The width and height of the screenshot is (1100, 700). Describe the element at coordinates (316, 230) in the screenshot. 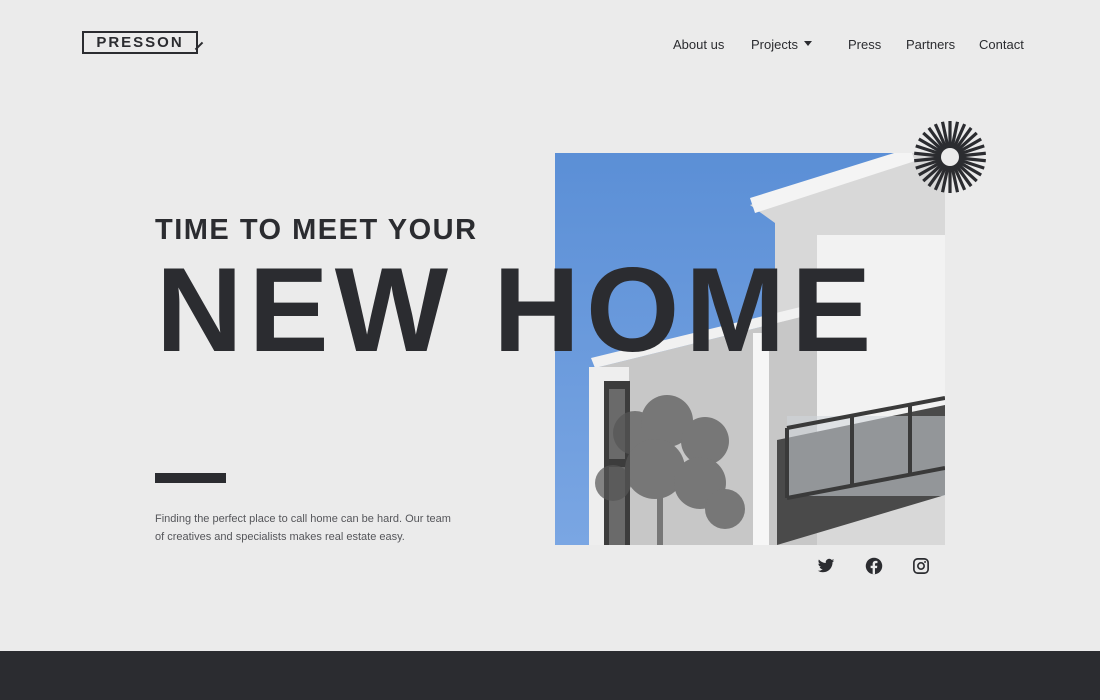

I see `hero-kicker: TIME TO MEET YOUR` at that location.